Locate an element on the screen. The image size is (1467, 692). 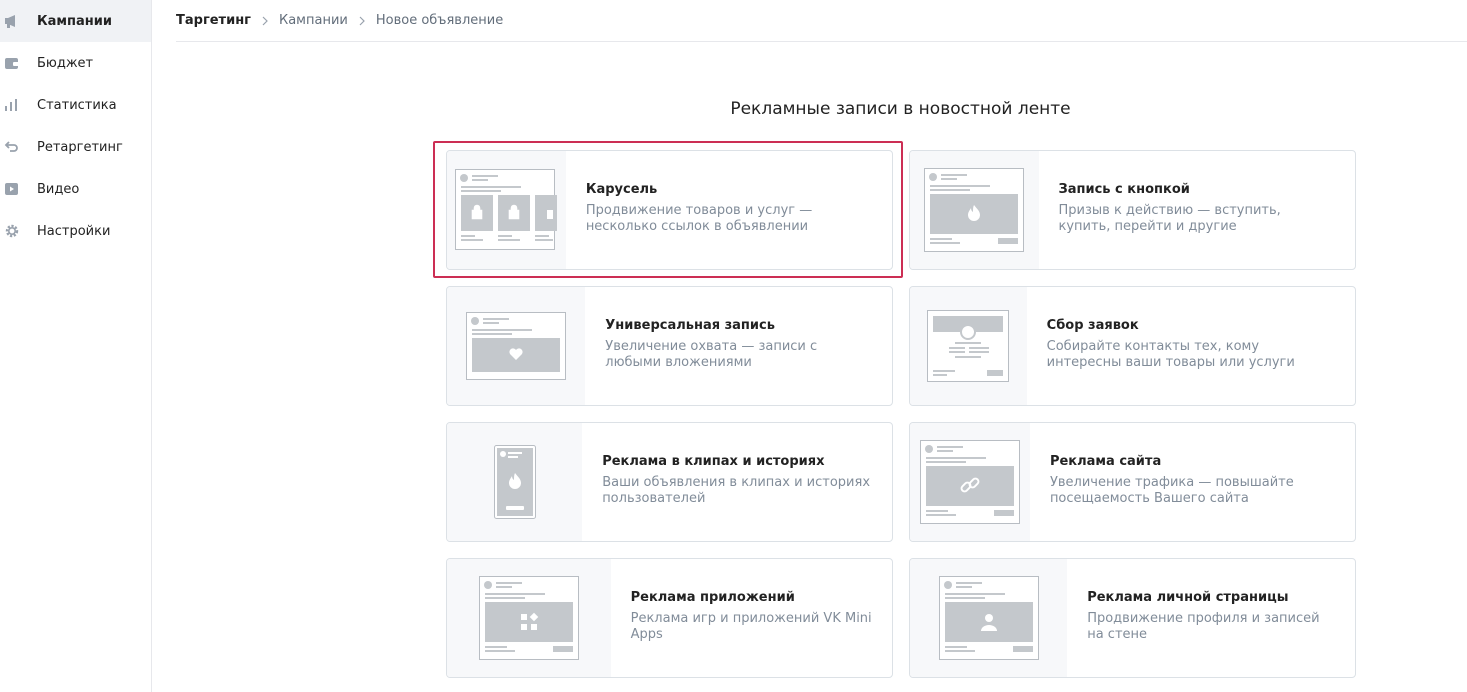
sidebar-item-campaigns: Кампании is located at coordinates (75, 21).